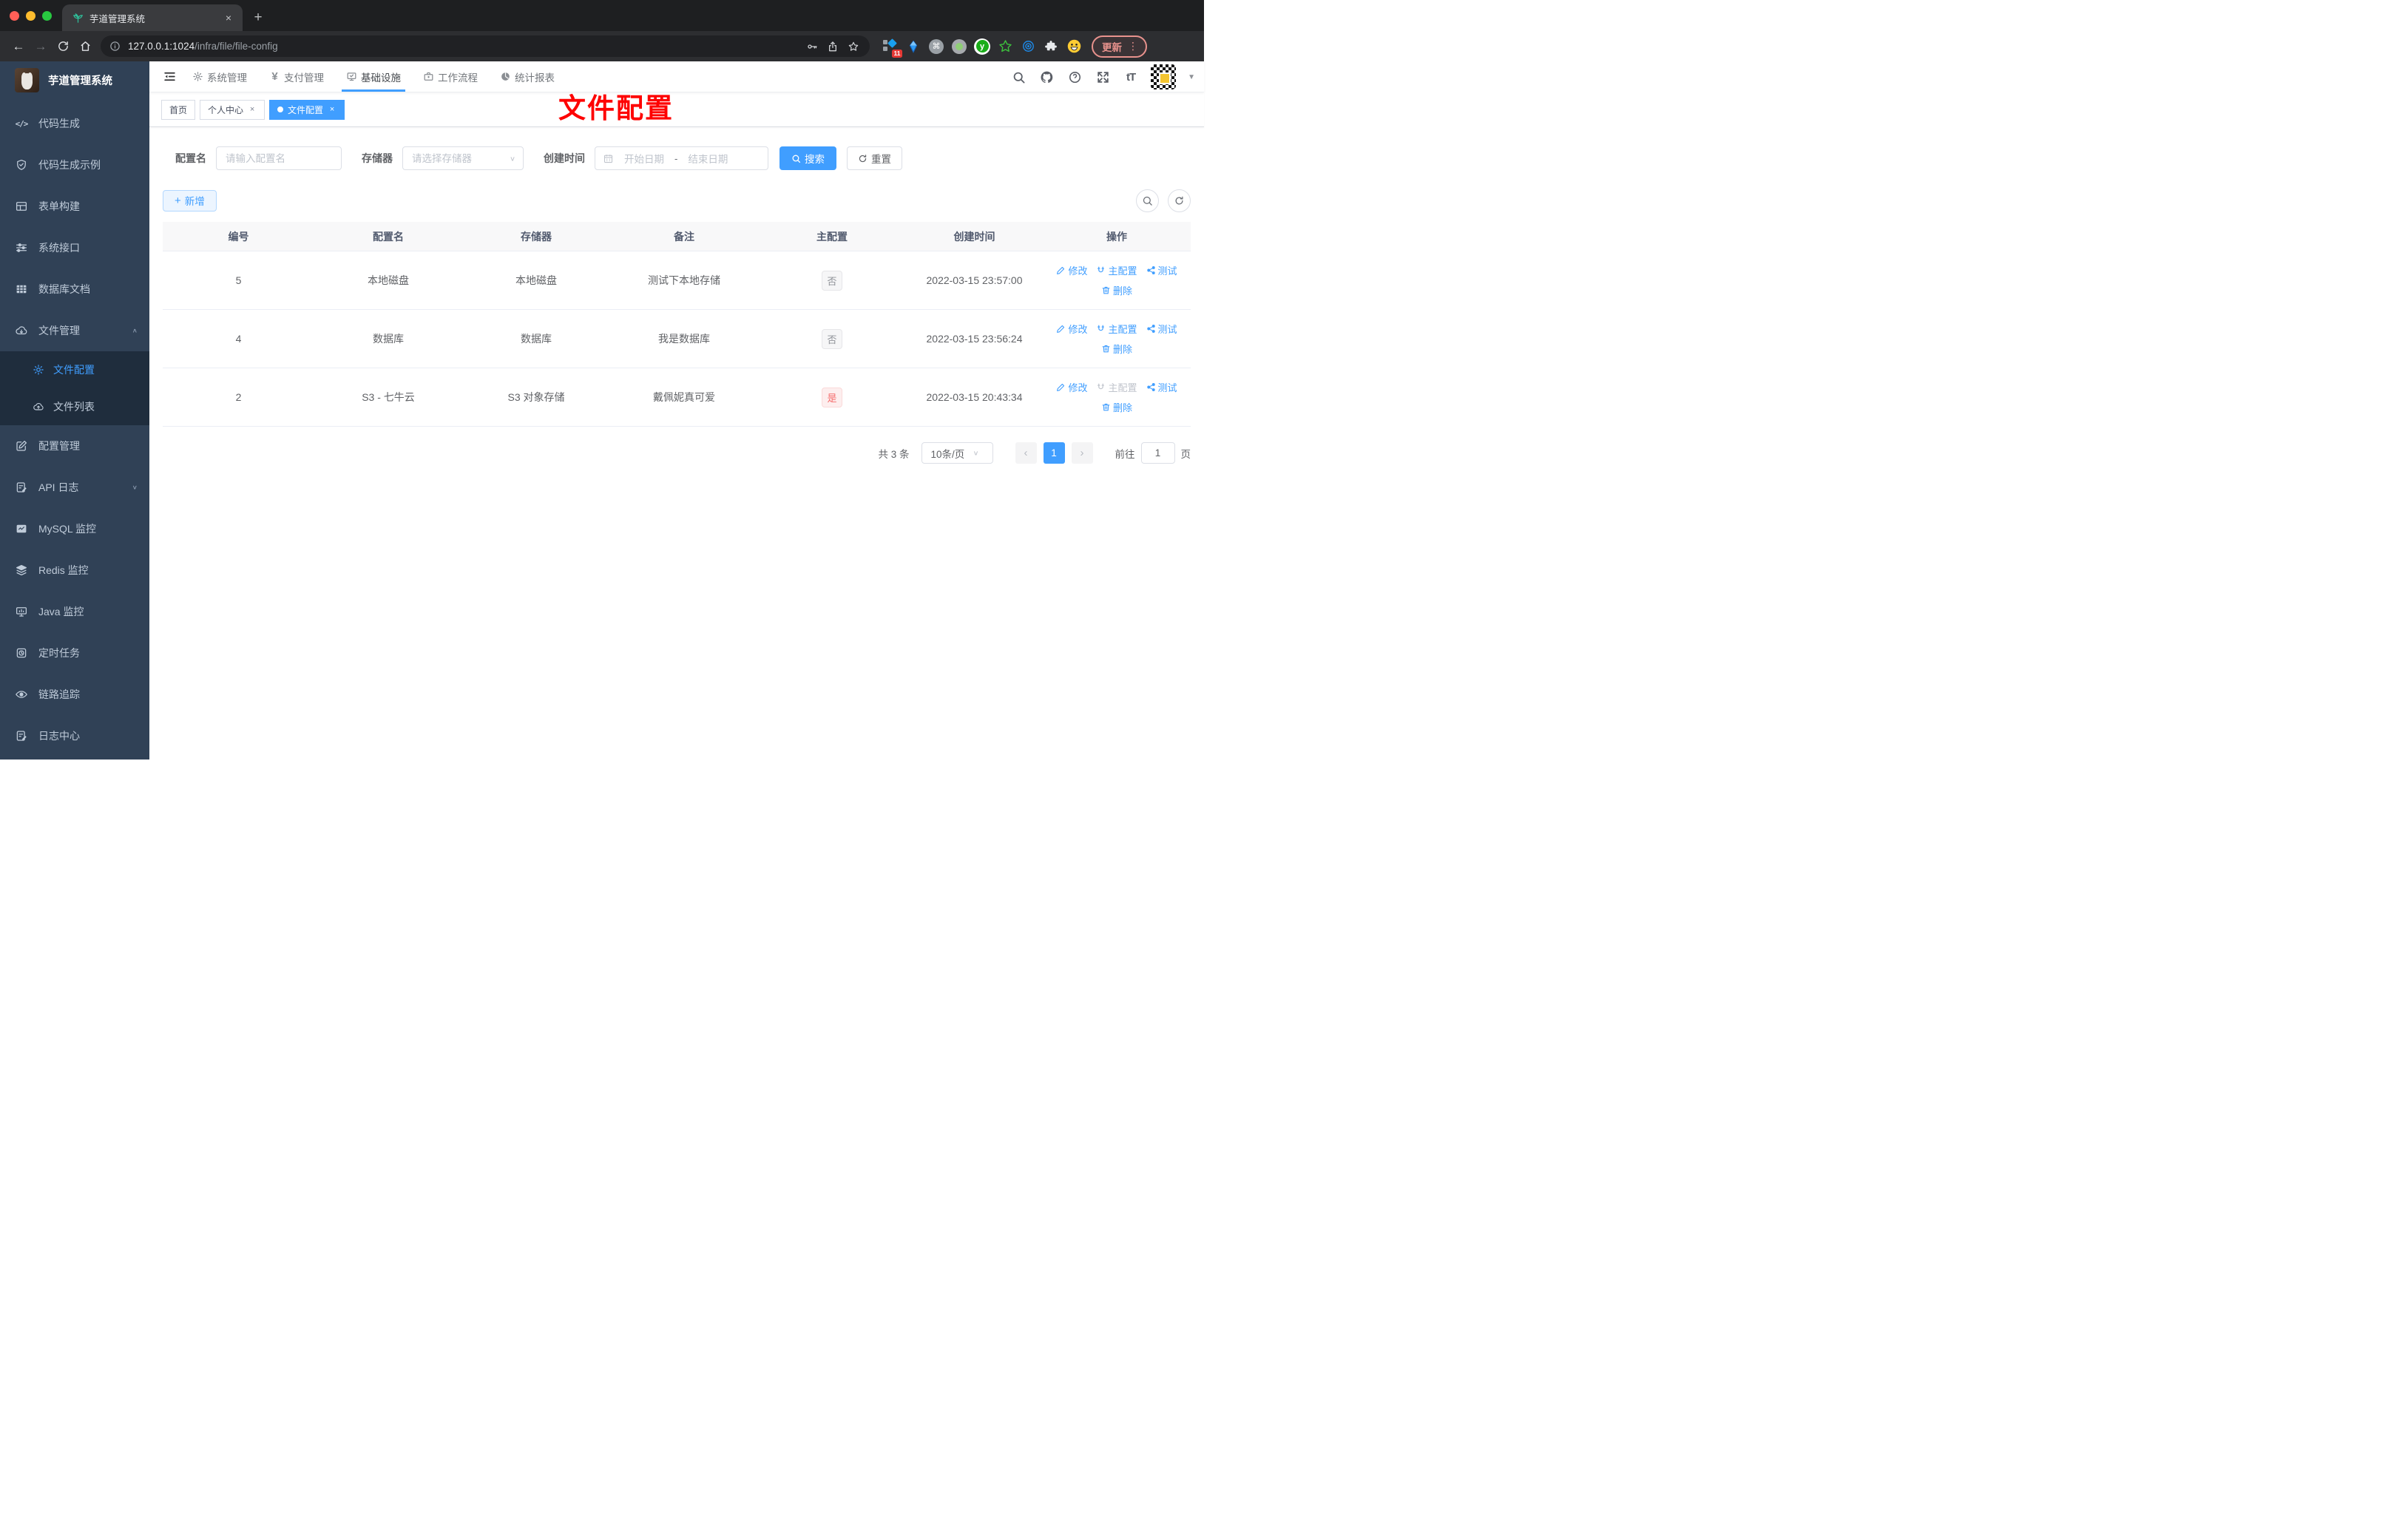 This screenshot has height=1519, width=2408. What do you see at coordinates (74, 79) in the screenshot?
I see `sidebar-logo: 芋道管理系统` at bounding box center [74, 79].